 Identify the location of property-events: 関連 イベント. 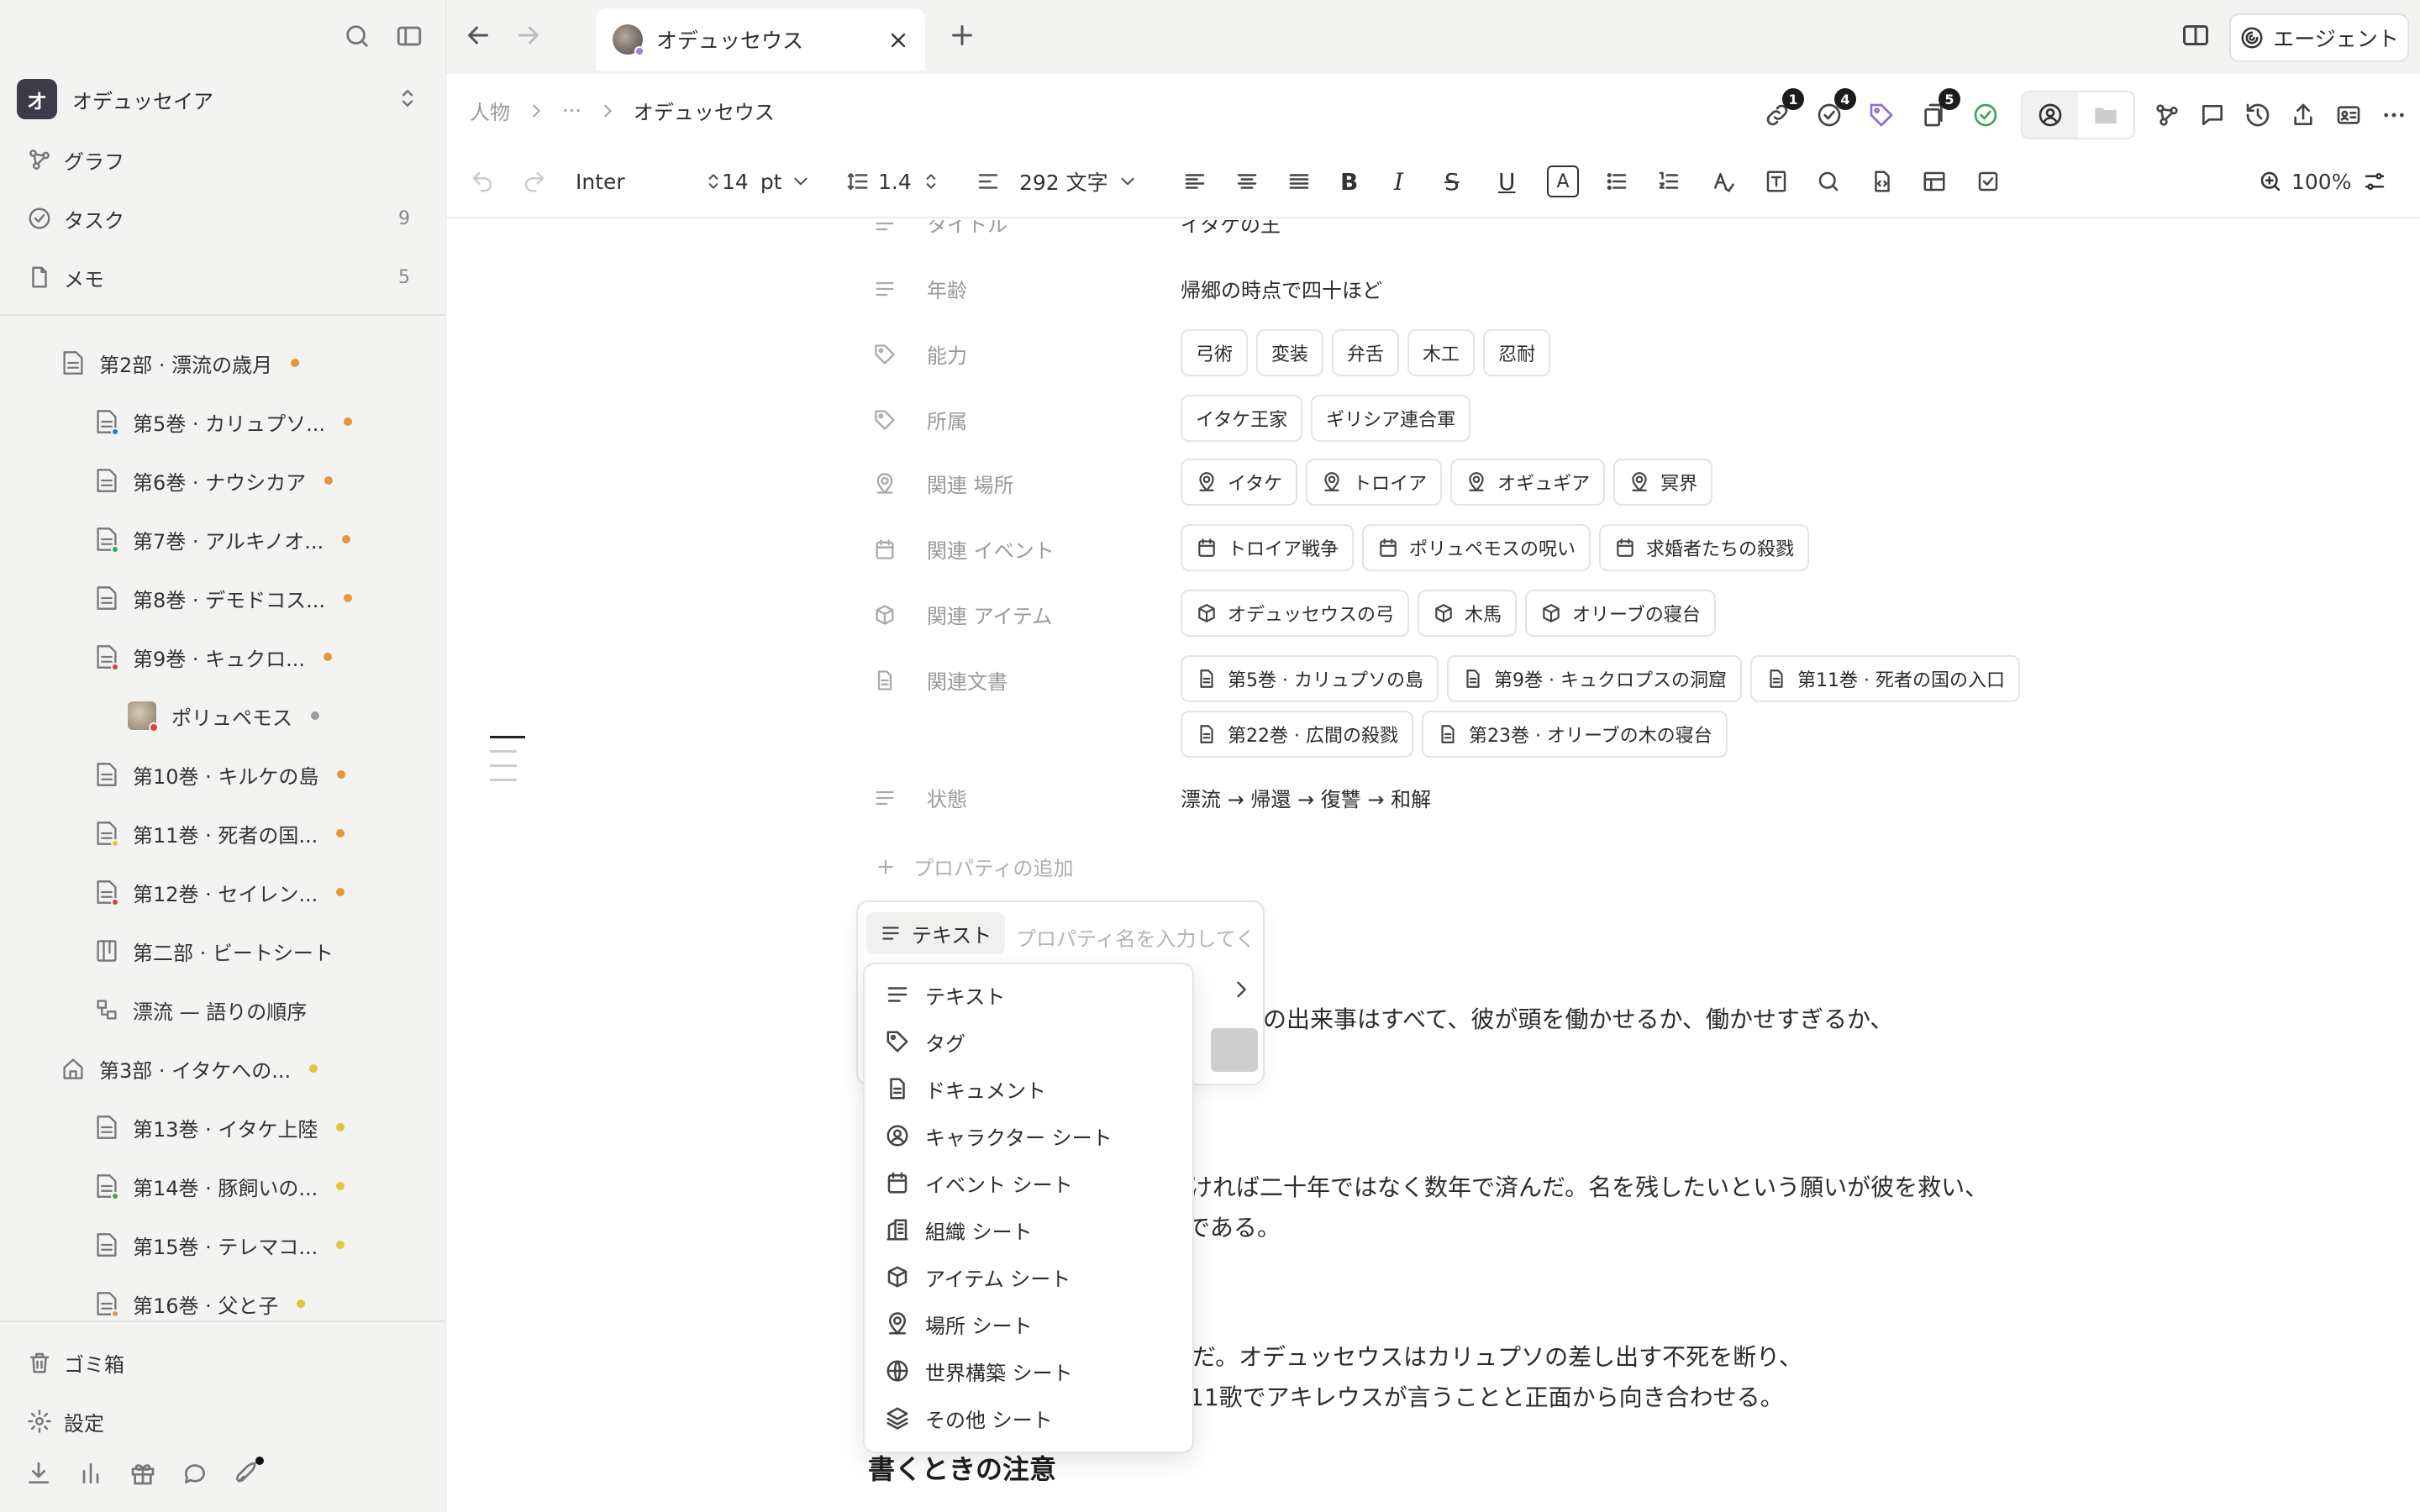
(964, 549).